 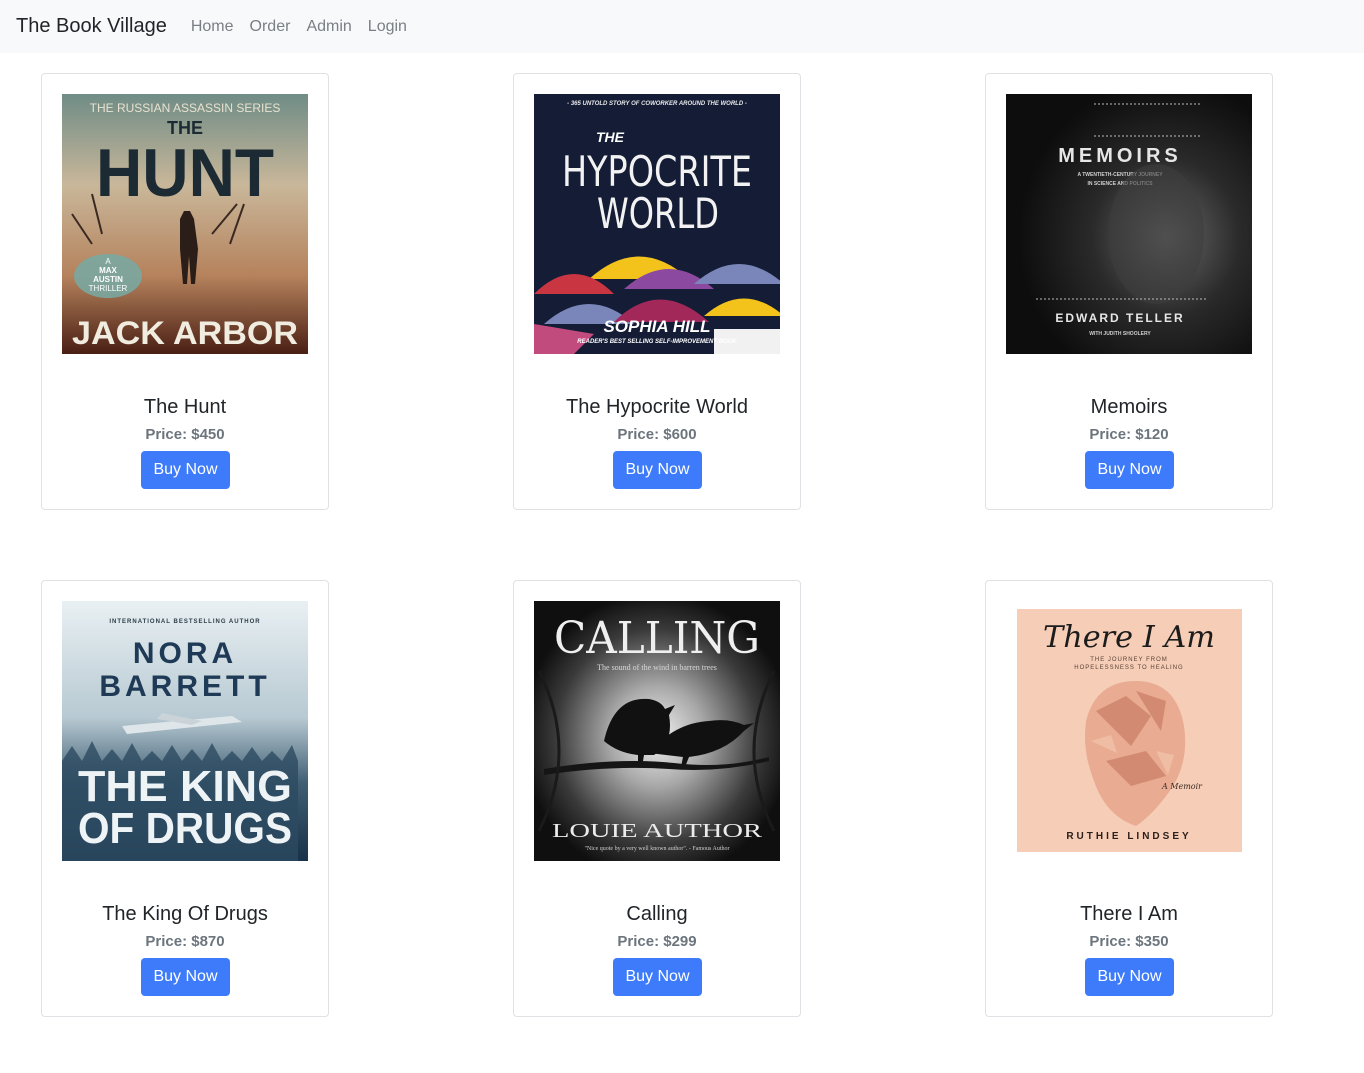 What do you see at coordinates (184, 622) in the screenshot?
I see `cover-top-text: INTERNATIONAL BESTSELLING AUTHOR` at bounding box center [184, 622].